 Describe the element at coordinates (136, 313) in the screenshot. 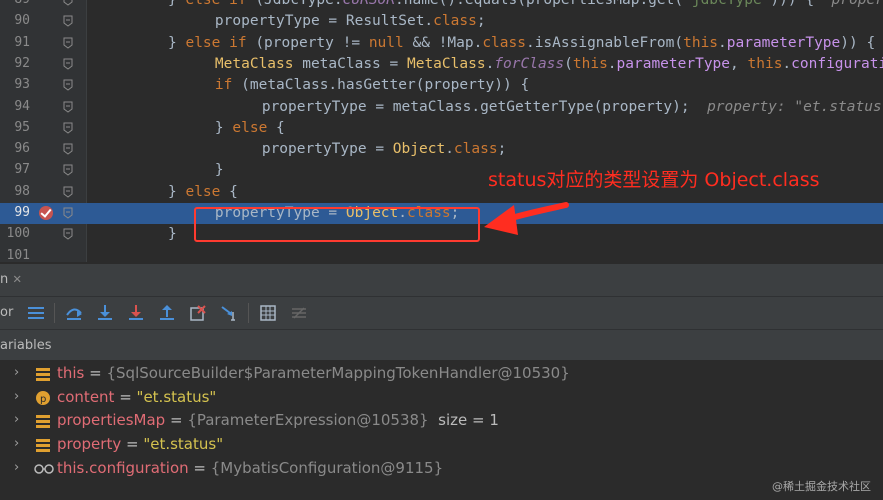

I see `force-step-into-icon` at that location.